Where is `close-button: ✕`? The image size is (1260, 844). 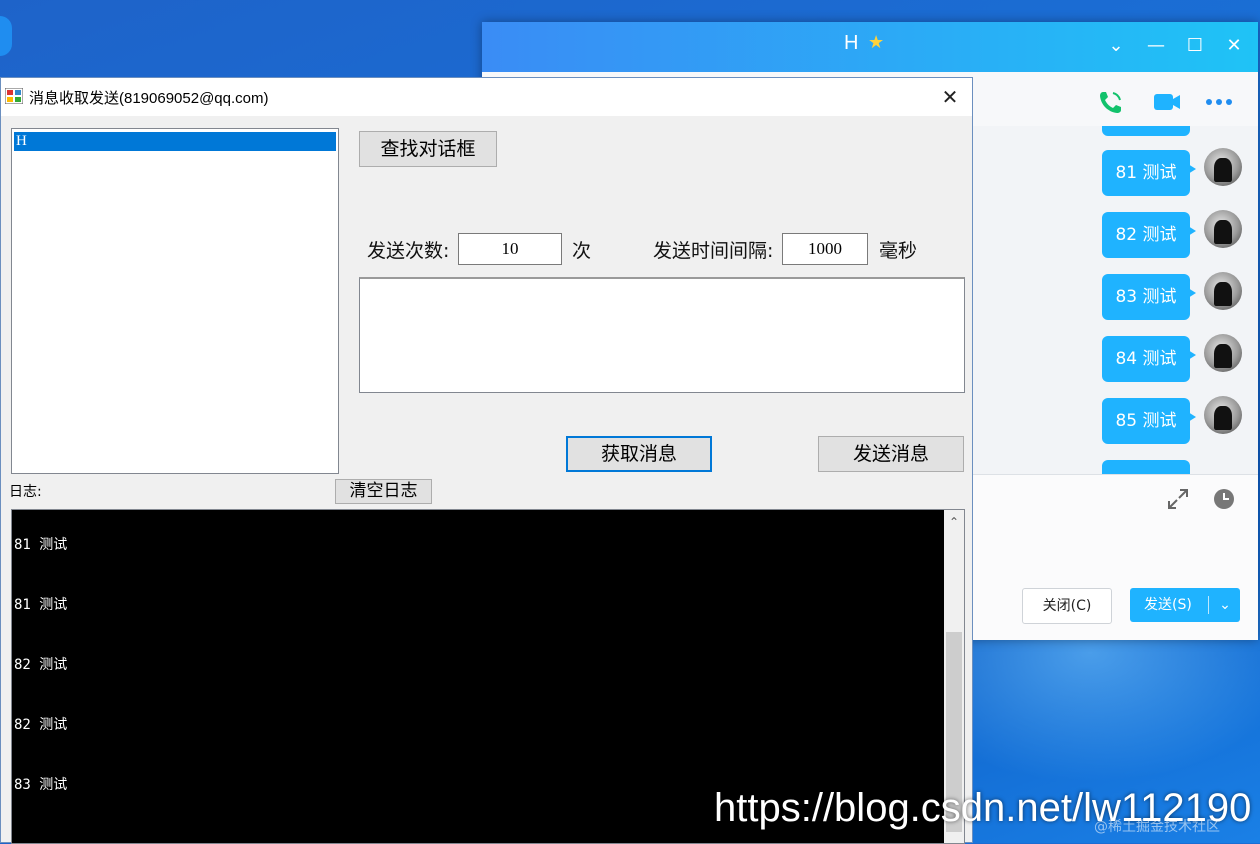 close-button: ✕ is located at coordinates (1234, 46).